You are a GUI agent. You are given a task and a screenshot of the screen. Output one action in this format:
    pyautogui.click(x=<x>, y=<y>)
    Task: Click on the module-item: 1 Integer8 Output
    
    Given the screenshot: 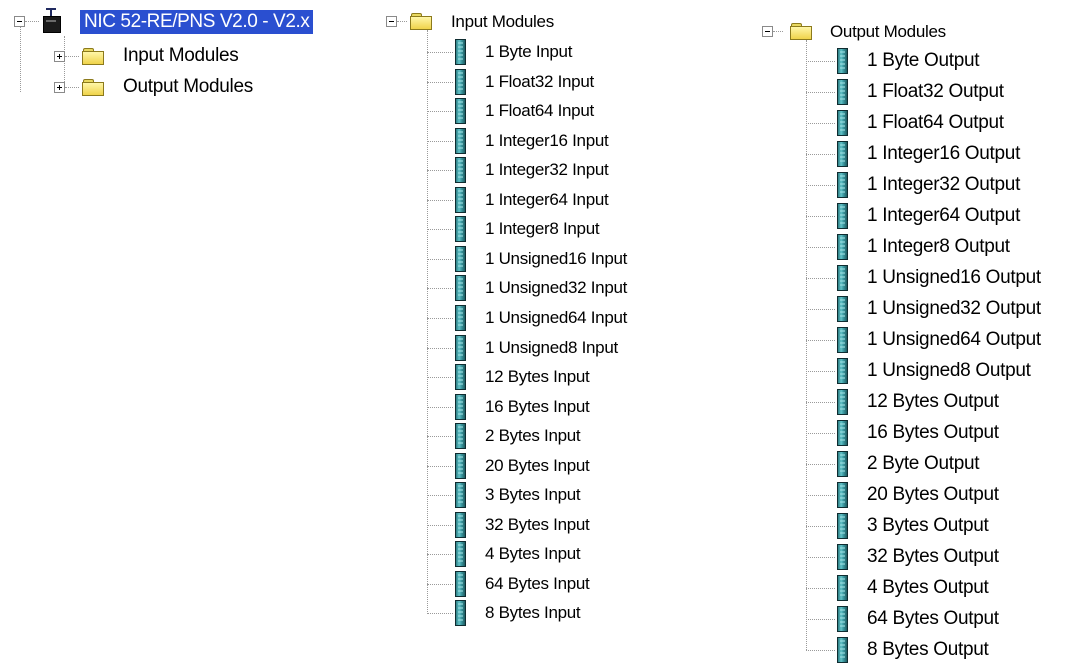 What is the action you would take?
    pyautogui.click(x=938, y=247)
    